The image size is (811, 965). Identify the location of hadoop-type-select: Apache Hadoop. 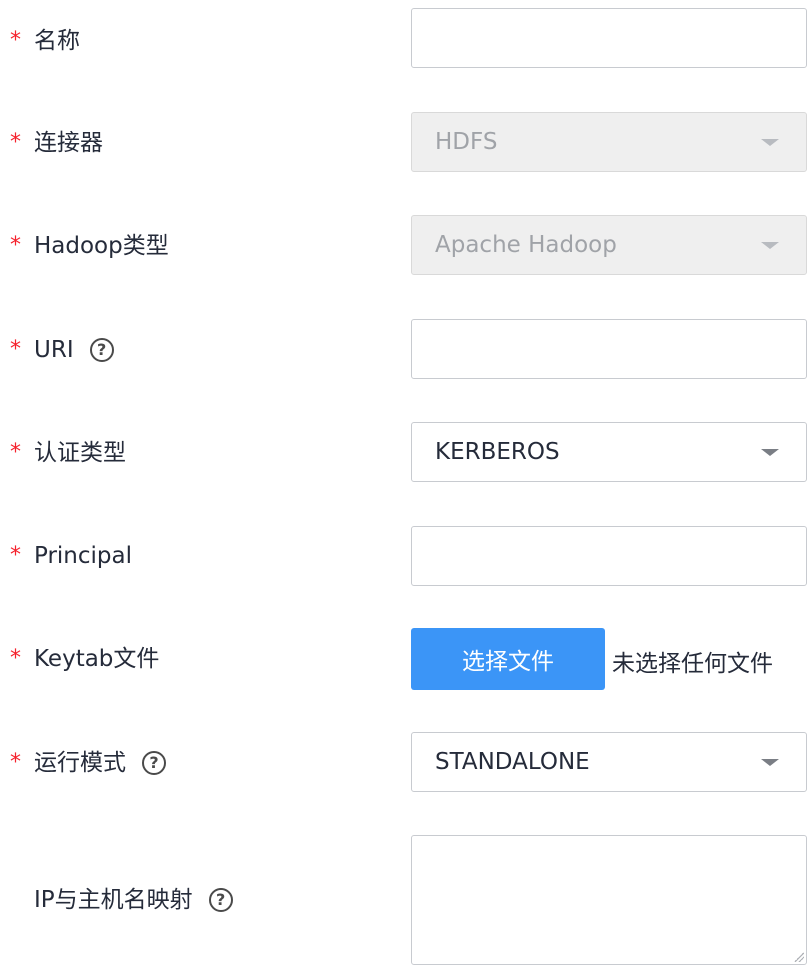
(609, 245).